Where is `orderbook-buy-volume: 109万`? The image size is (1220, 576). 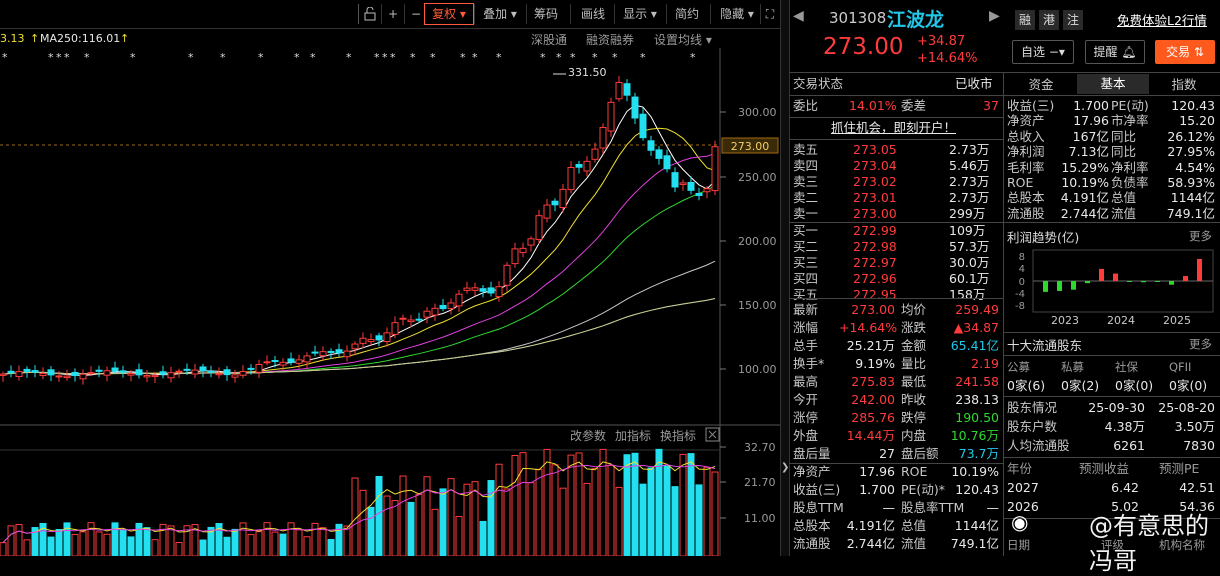 orderbook-buy-volume: 109万 is located at coordinates (967, 230).